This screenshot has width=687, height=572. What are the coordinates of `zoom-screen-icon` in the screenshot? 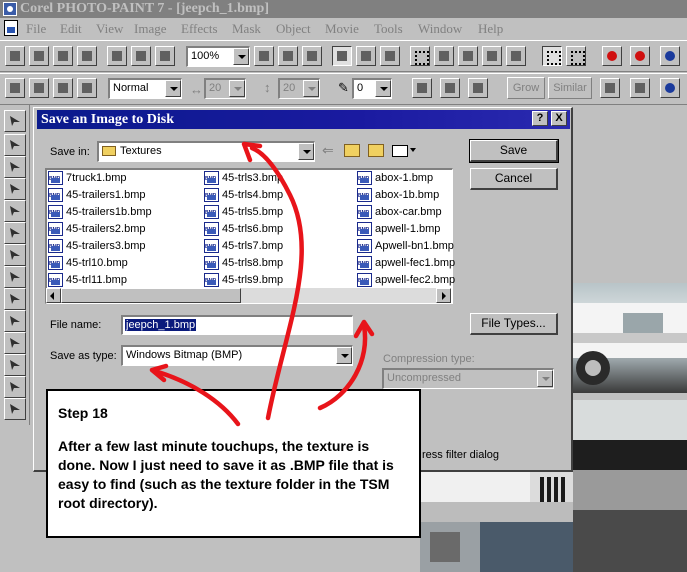 It's located at (312, 56).